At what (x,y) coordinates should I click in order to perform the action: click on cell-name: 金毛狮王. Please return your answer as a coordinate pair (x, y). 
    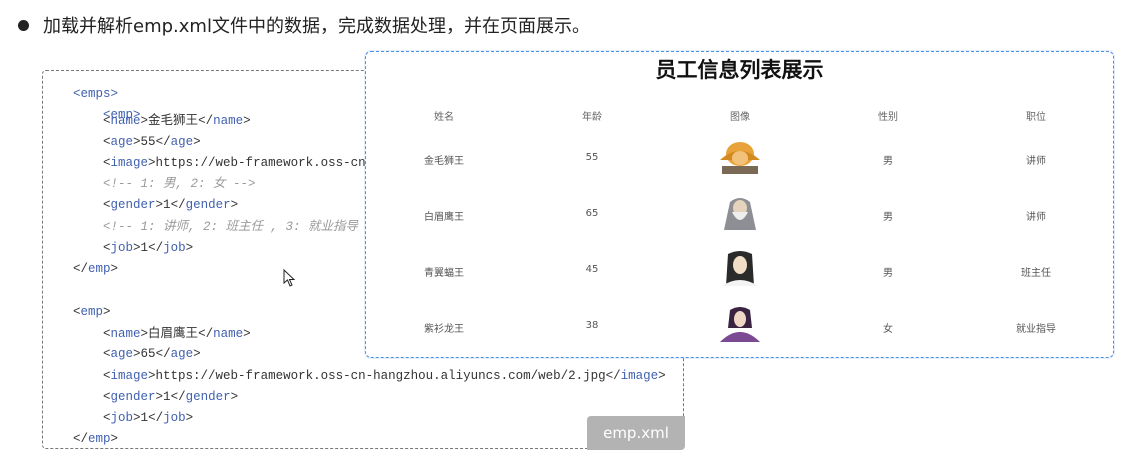
    Looking at the image, I should click on (444, 161).